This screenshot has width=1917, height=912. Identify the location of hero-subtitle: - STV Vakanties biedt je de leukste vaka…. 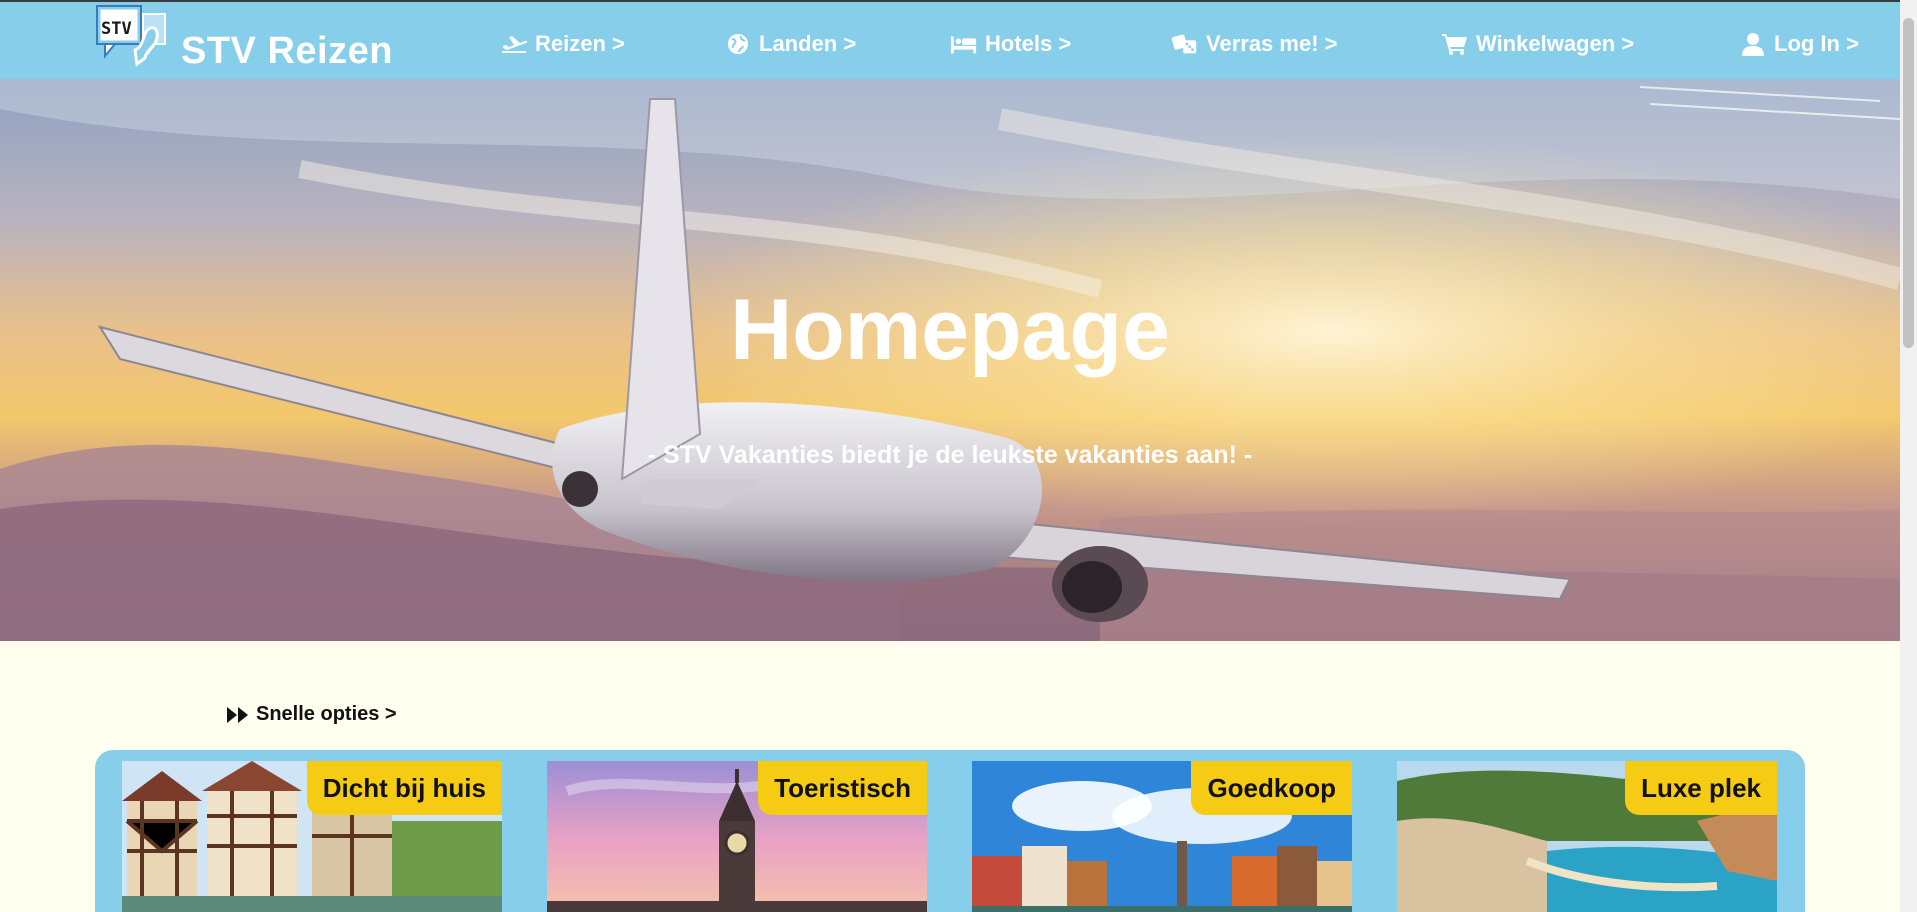
(950, 455).